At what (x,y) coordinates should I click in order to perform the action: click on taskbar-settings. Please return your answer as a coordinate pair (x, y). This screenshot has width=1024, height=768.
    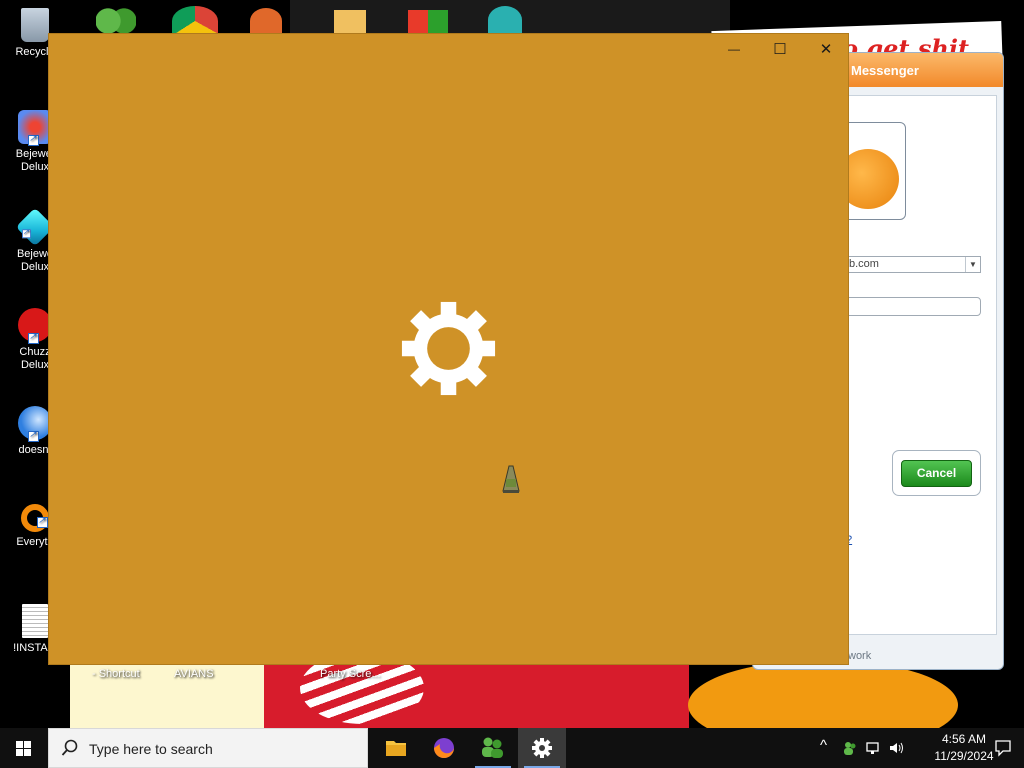
    Looking at the image, I should click on (542, 748).